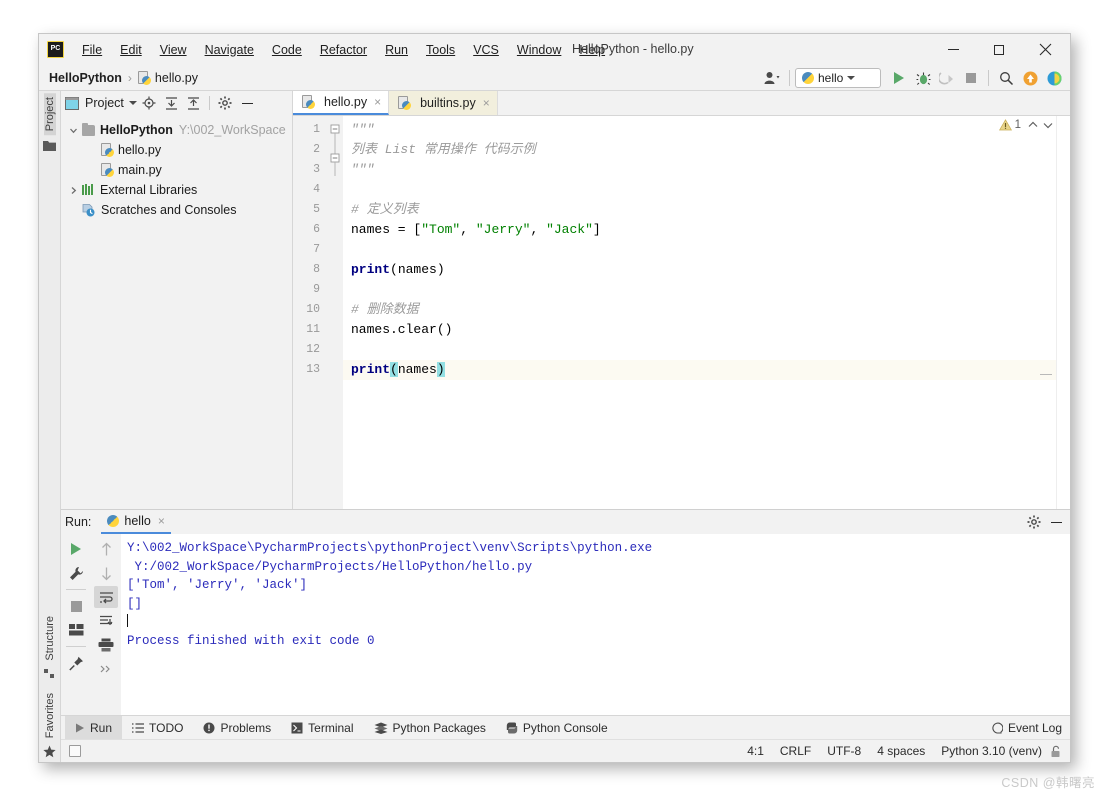  I want to click on print-button, so click(106, 645).